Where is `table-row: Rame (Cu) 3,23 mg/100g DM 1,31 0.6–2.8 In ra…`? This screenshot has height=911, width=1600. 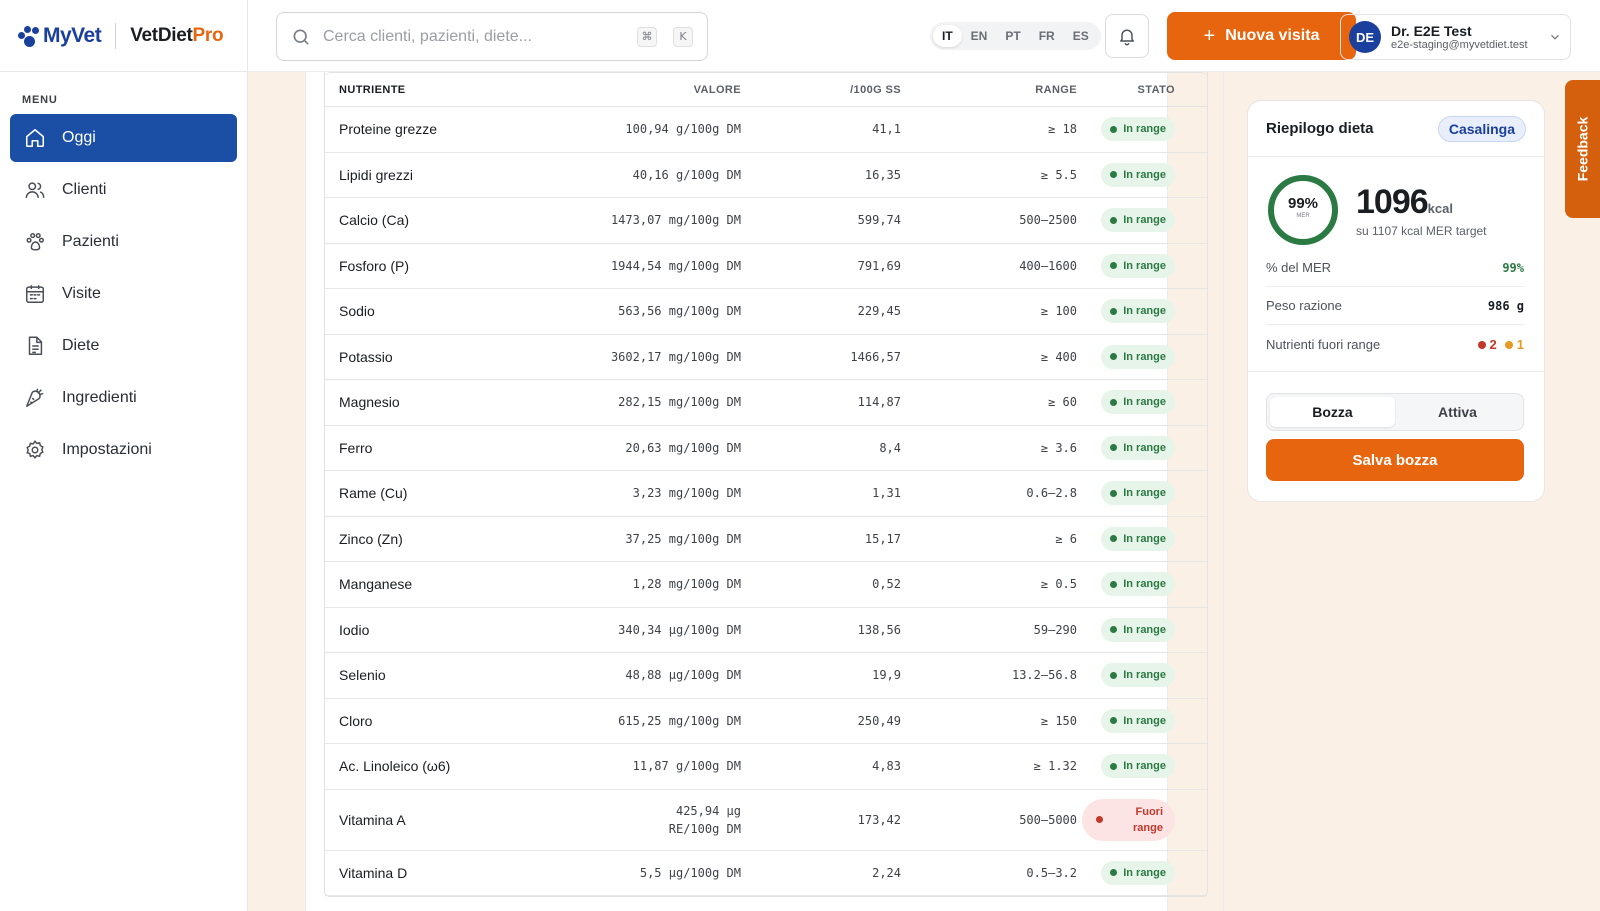 table-row: Rame (Cu) 3,23 mg/100g DM 1,31 0.6–2.8 In ra… is located at coordinates (766, 494).